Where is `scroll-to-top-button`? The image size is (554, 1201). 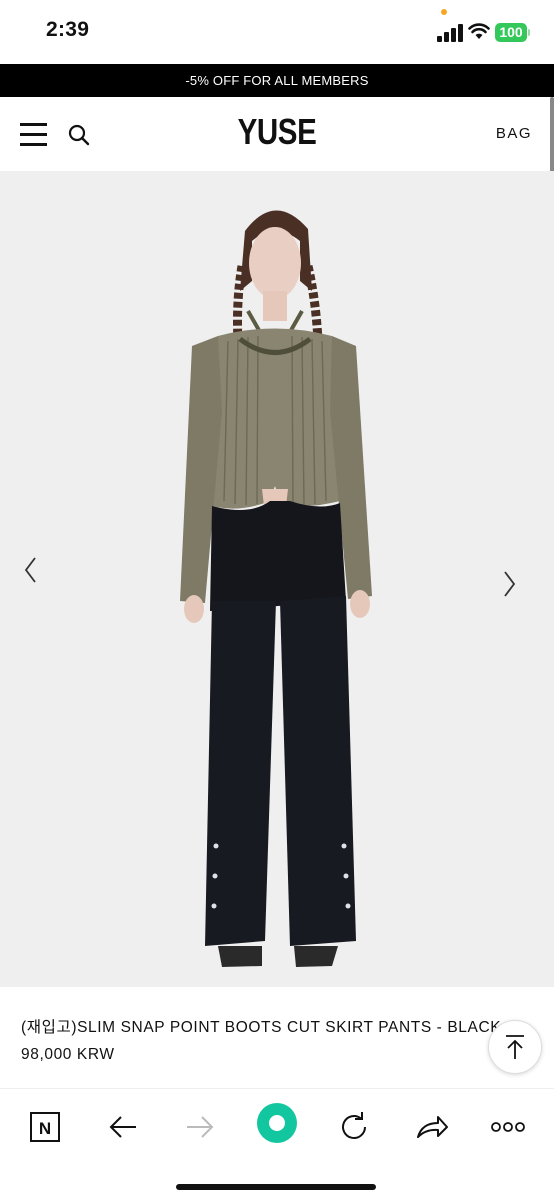 scroll-to-top-button is located at coordinates (515, 1047).